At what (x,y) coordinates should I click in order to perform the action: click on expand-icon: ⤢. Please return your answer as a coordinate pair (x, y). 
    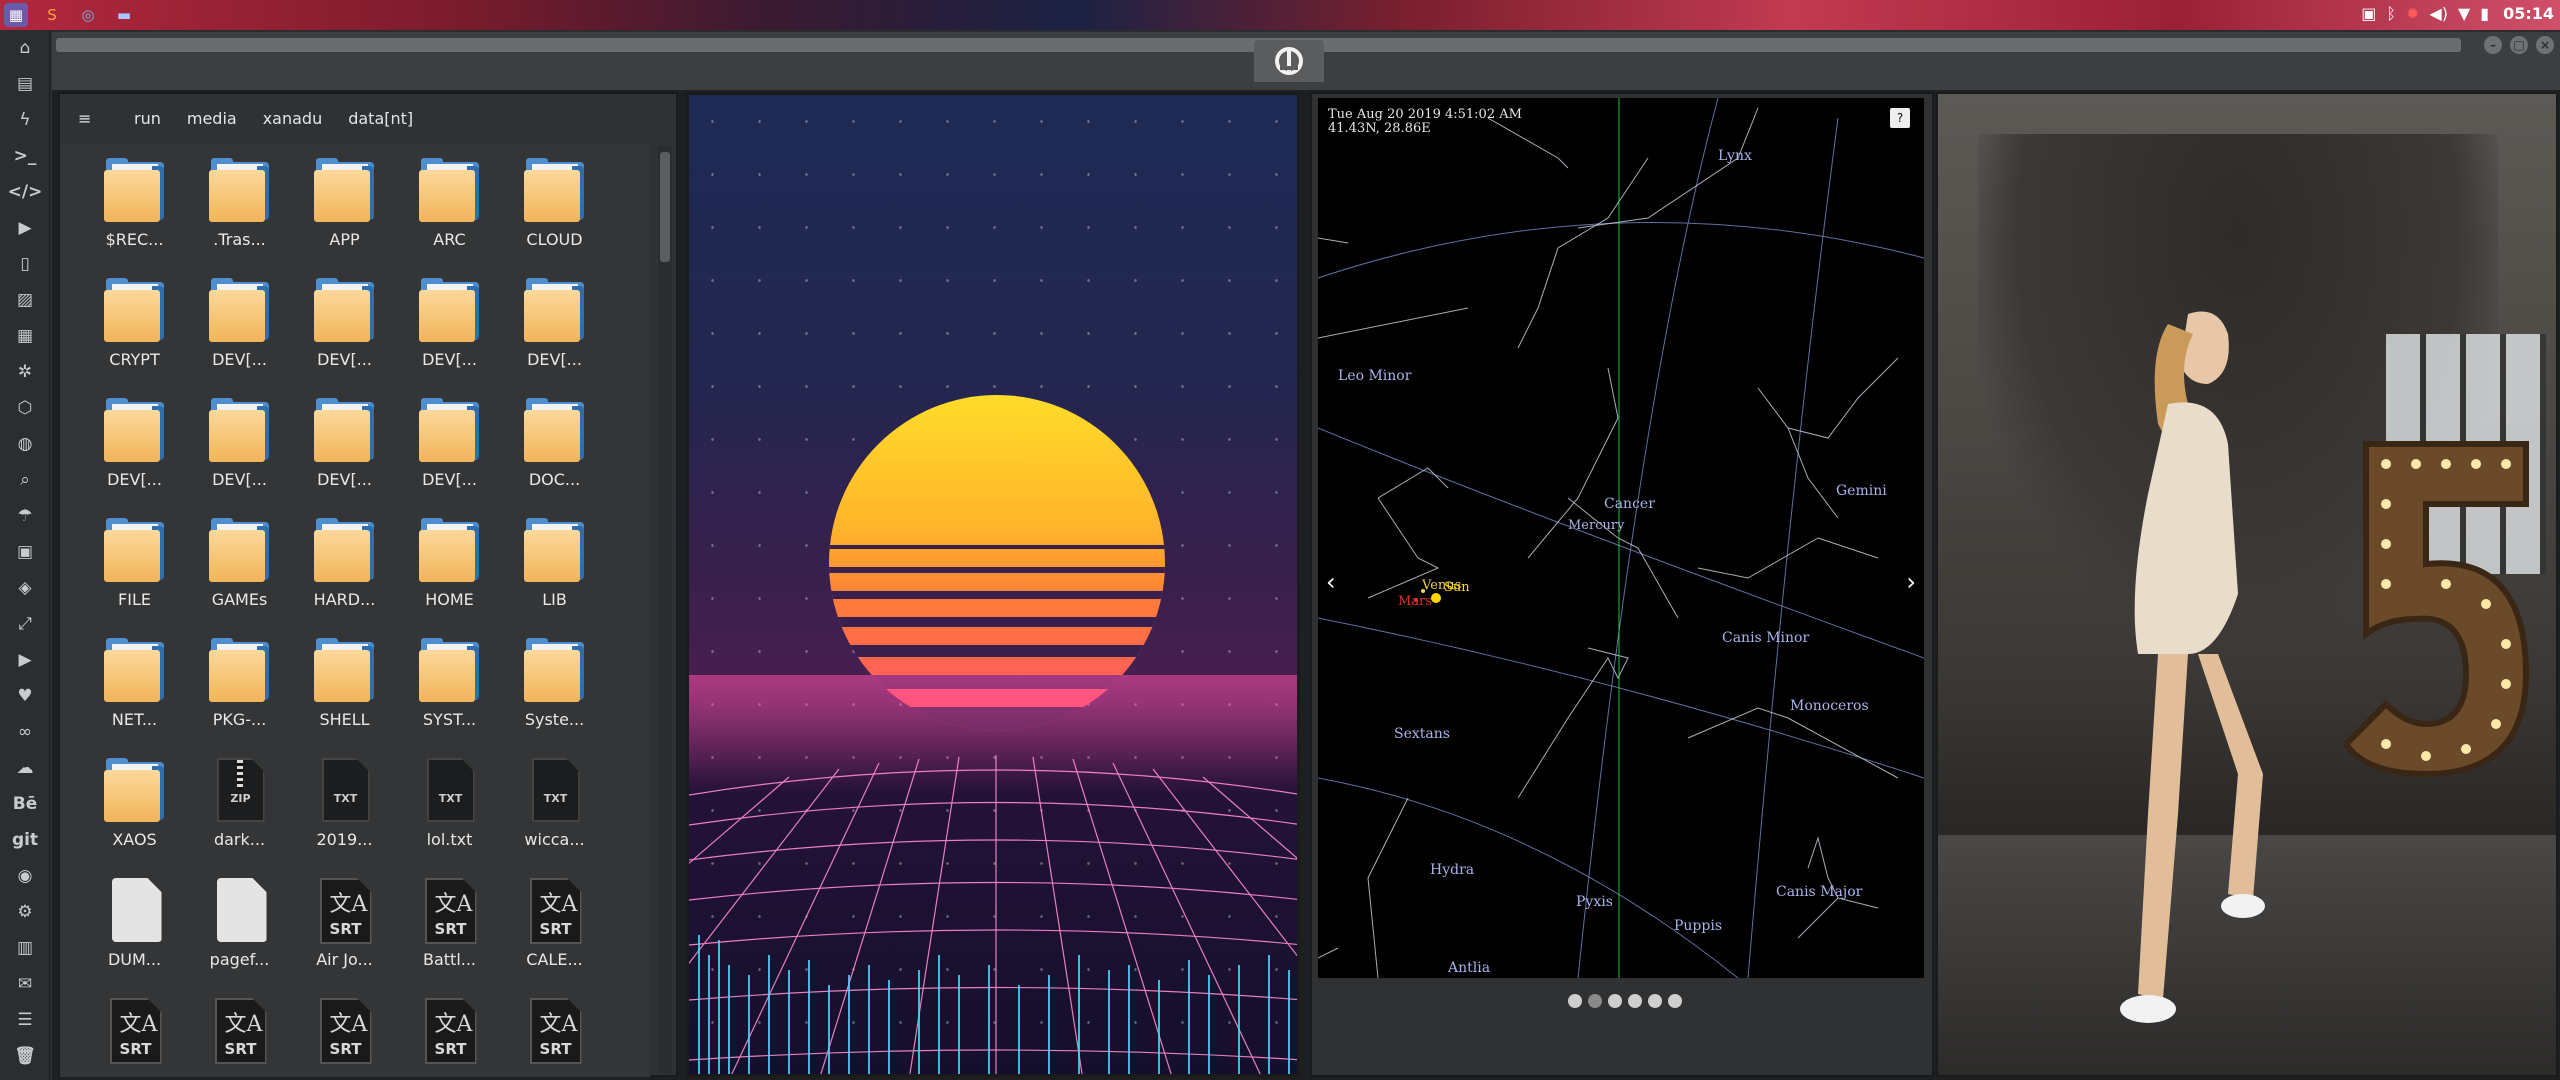
    Looking at the image, I should click on (25, 624).